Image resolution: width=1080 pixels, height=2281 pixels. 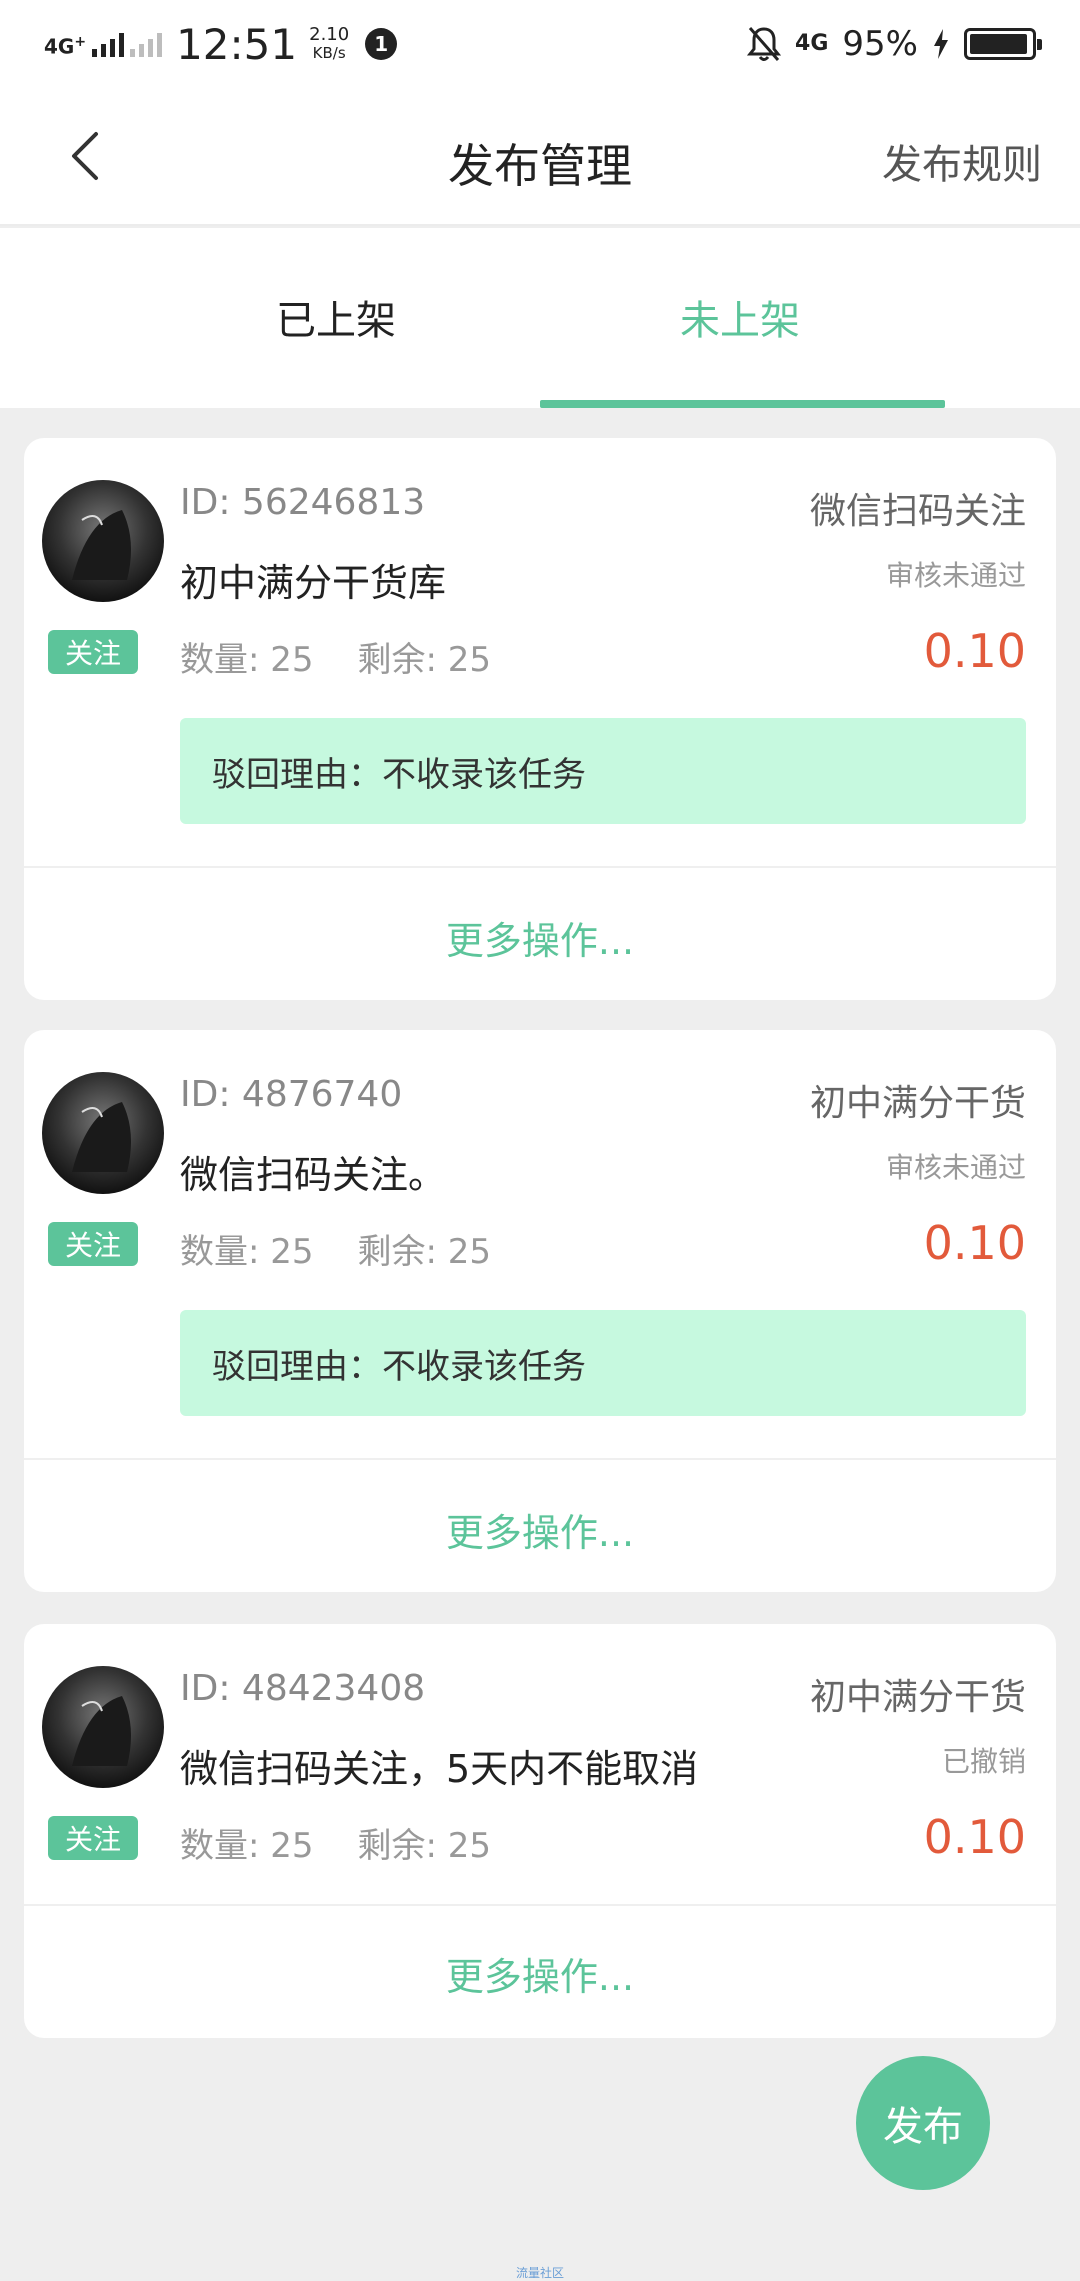 I want to click on network-type-right: 4G, so click(x=812, y=43).